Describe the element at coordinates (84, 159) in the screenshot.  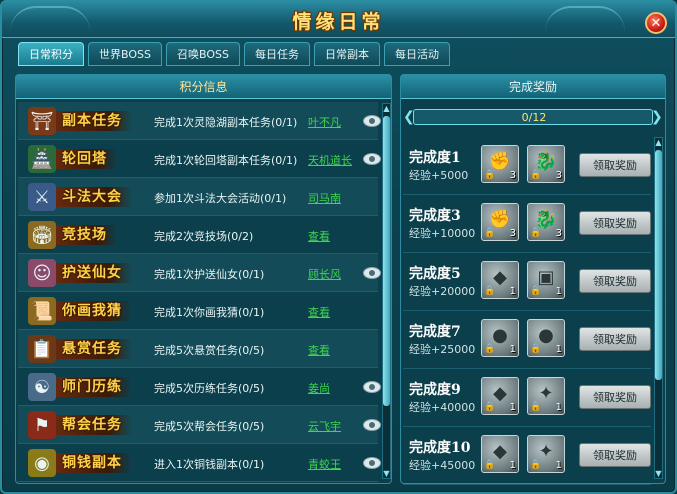
I see `task-name: 轮回塔` at that location.